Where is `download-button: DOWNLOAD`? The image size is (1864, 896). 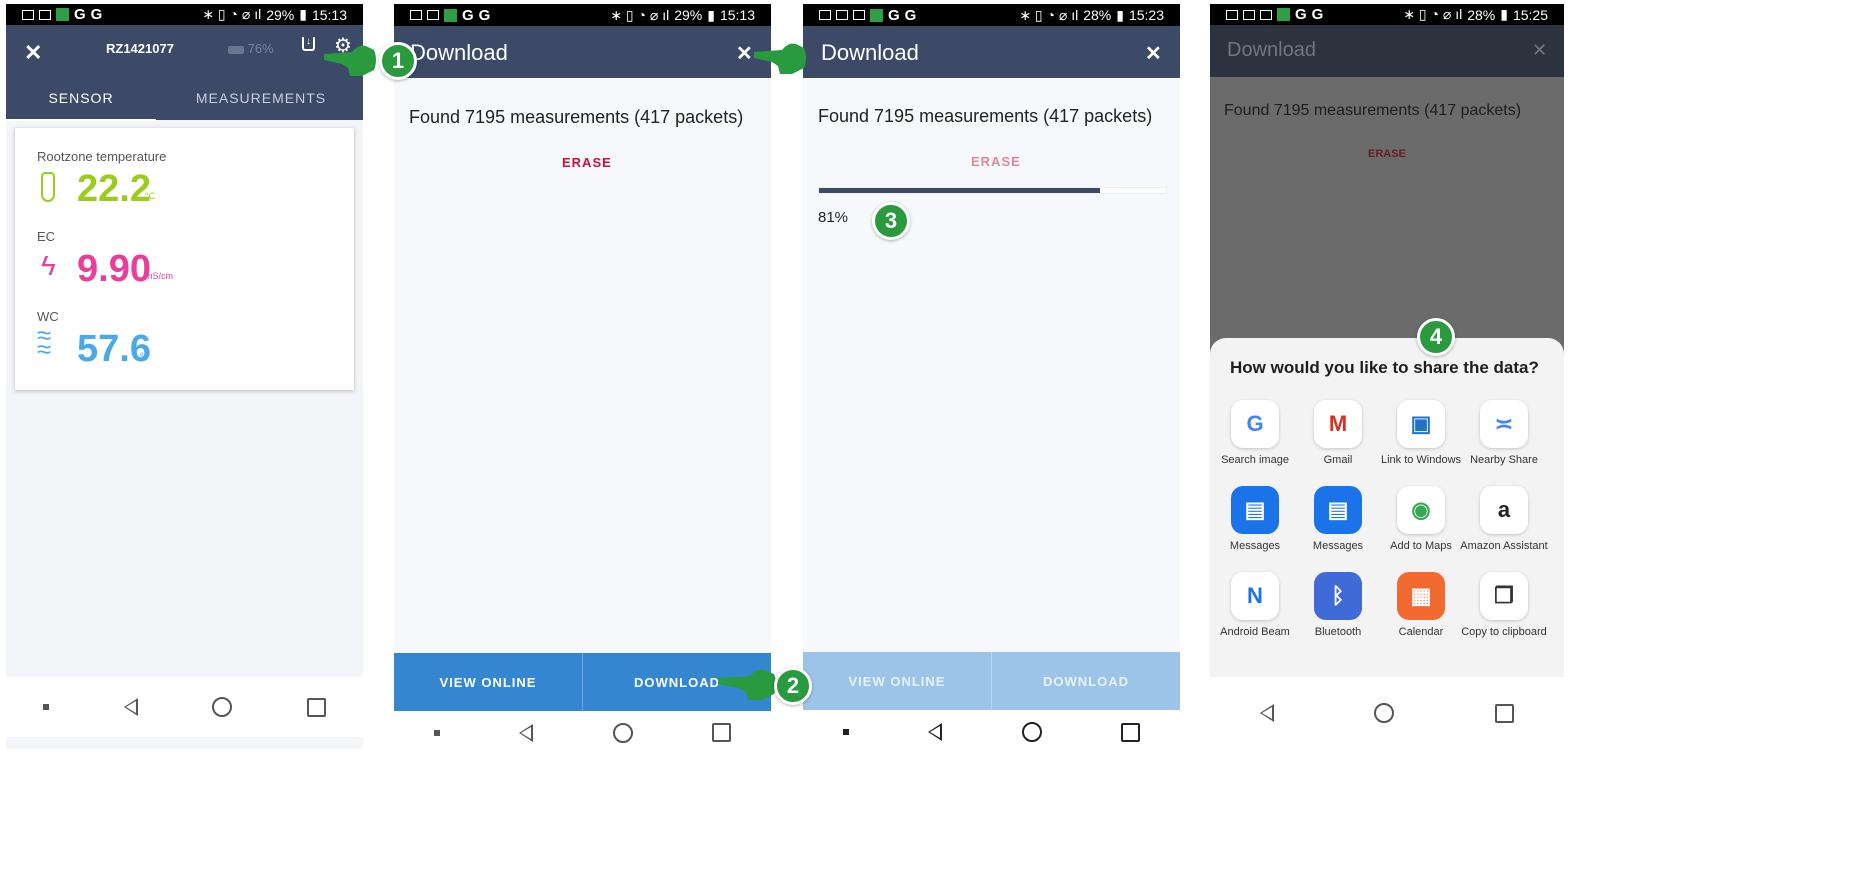
download-button: DOWNLOAD is located at coordinates (1086, 681).